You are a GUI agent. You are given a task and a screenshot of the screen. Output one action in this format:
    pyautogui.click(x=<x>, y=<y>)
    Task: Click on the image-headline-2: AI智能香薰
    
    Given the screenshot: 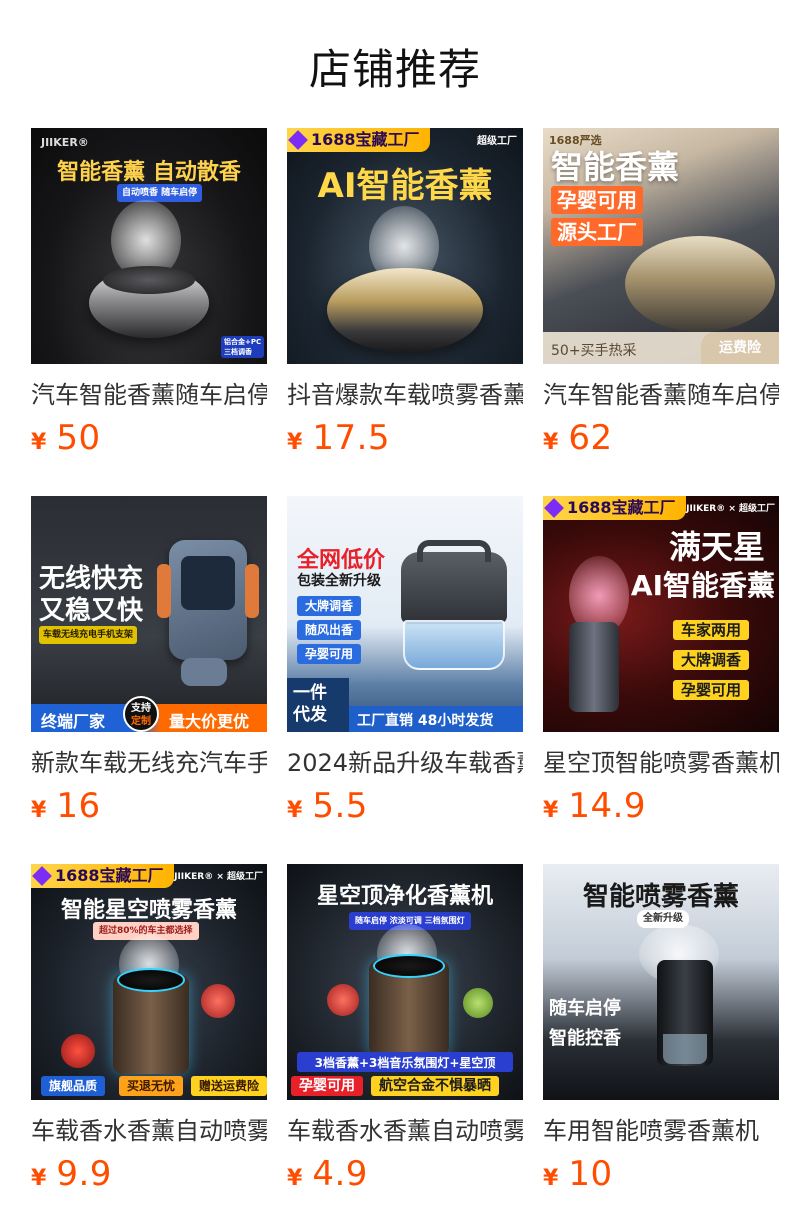 What is the action you would take?
    pyautogui.click(x=702, y=585)
    